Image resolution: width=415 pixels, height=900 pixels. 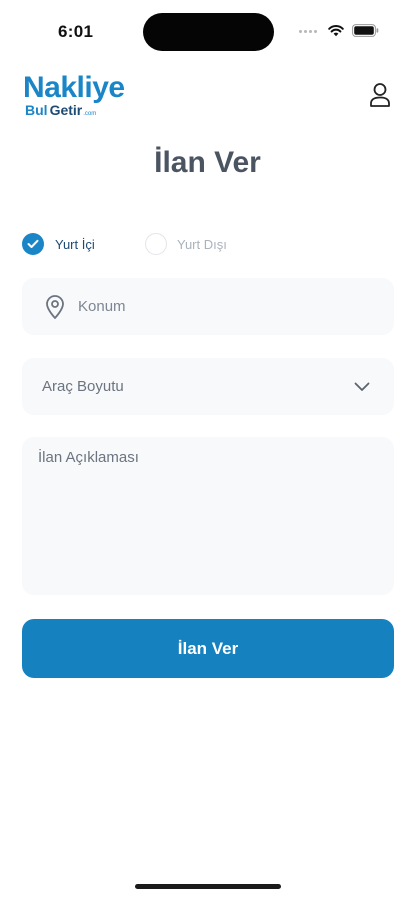 What do you see at coordinates (36, 110) in the screenshot?
I see `logo-bul-text: Bul` at bounding box center [36, 110].